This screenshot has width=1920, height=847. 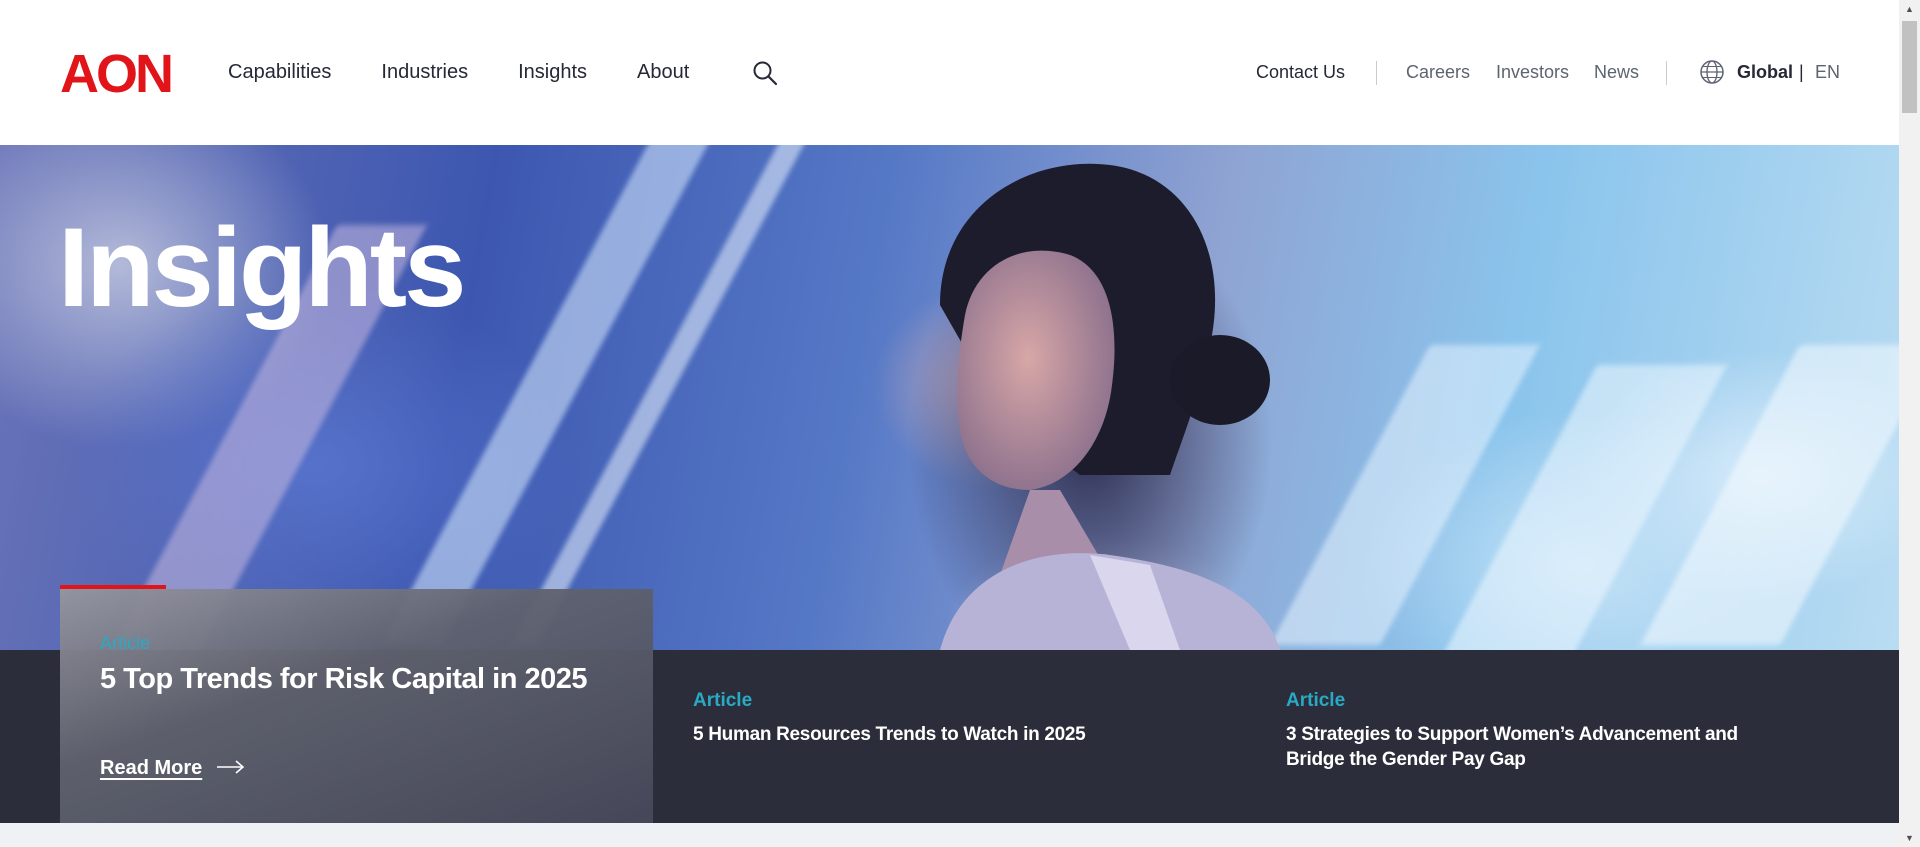 What do you see at coordinates (1712, 72) in the screenshot?
I see `globe-icon` at bounding box center [1712, 72].